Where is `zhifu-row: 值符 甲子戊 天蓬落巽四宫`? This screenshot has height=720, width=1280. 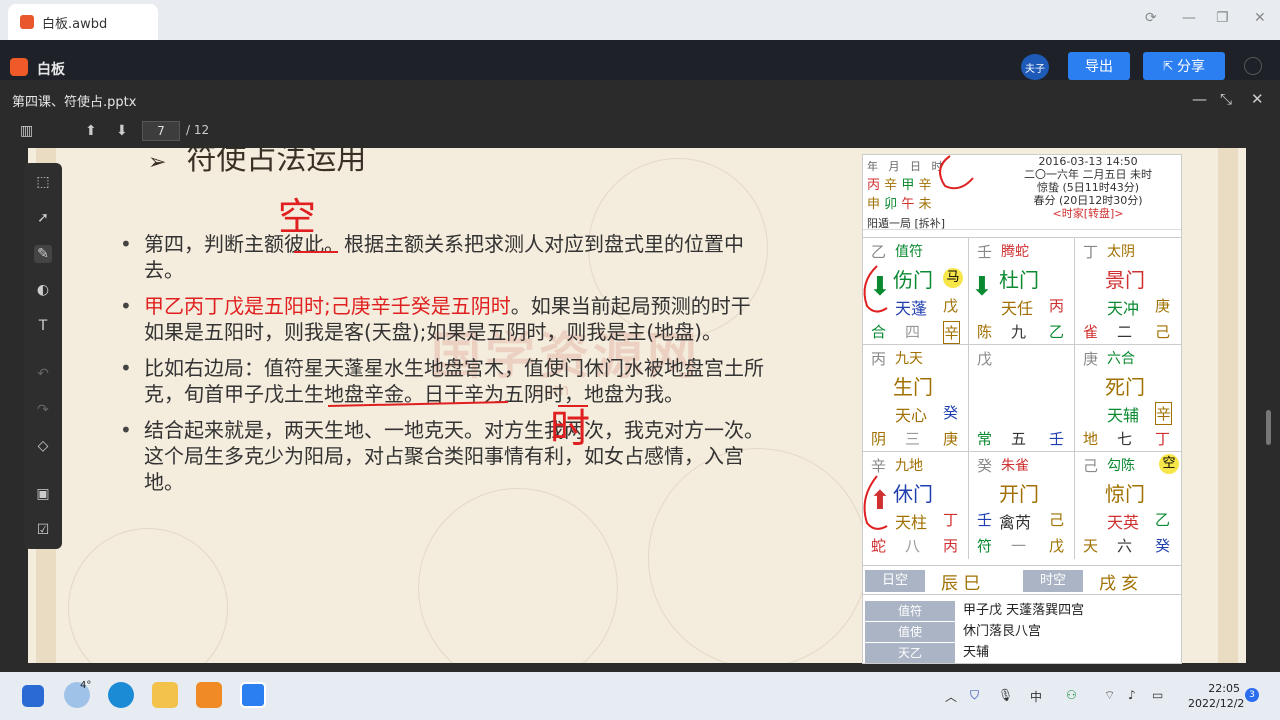 zhifu-row: 值符 甲子戊 天蓬落巽四宫 is located at coordinates (1022, 611).